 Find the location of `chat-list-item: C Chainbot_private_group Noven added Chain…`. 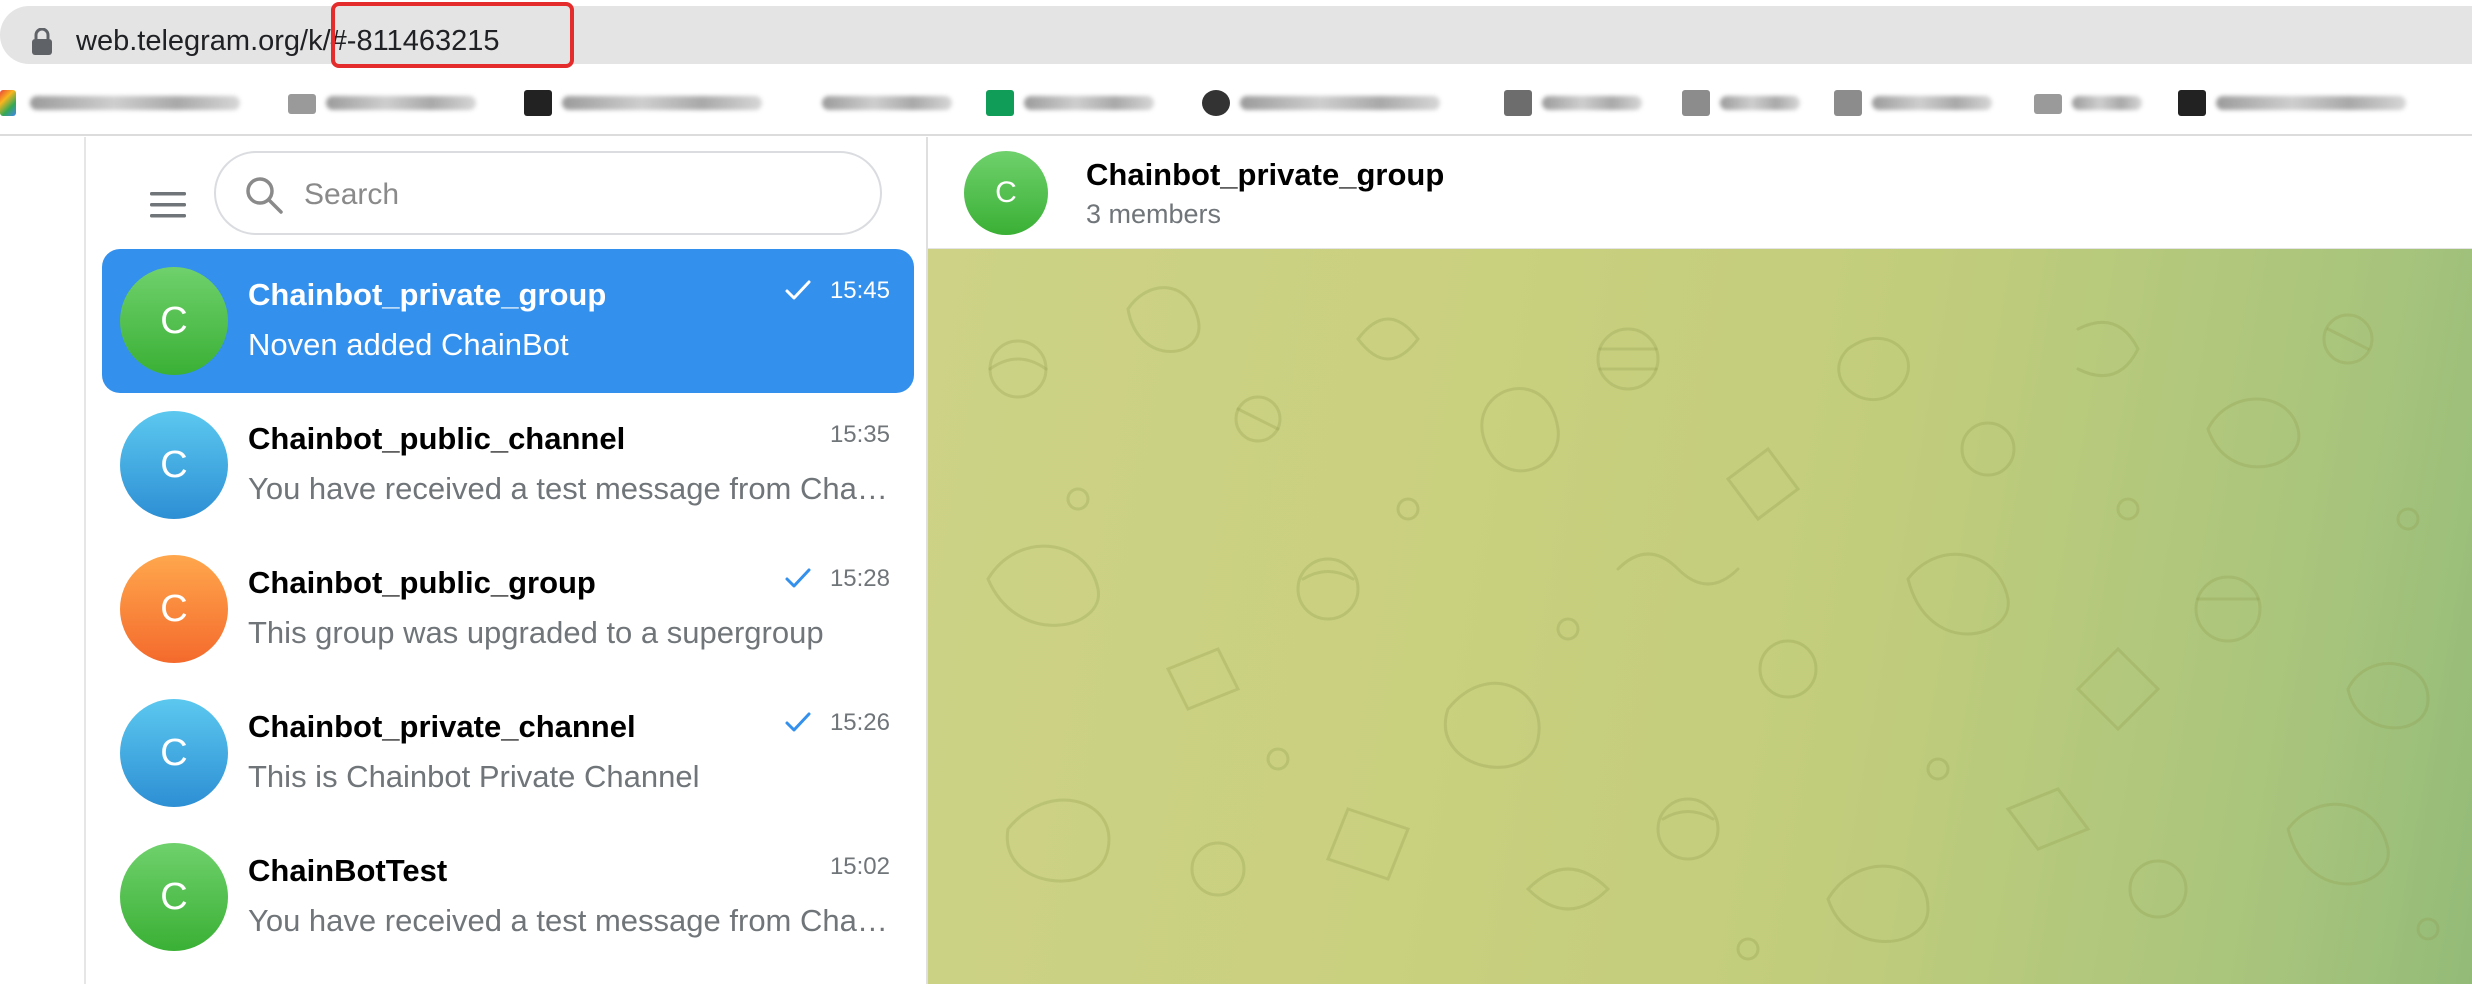

chat-list-item: C Chainbot_private_group Noven added Chain… is located at coordinates (508, 321).